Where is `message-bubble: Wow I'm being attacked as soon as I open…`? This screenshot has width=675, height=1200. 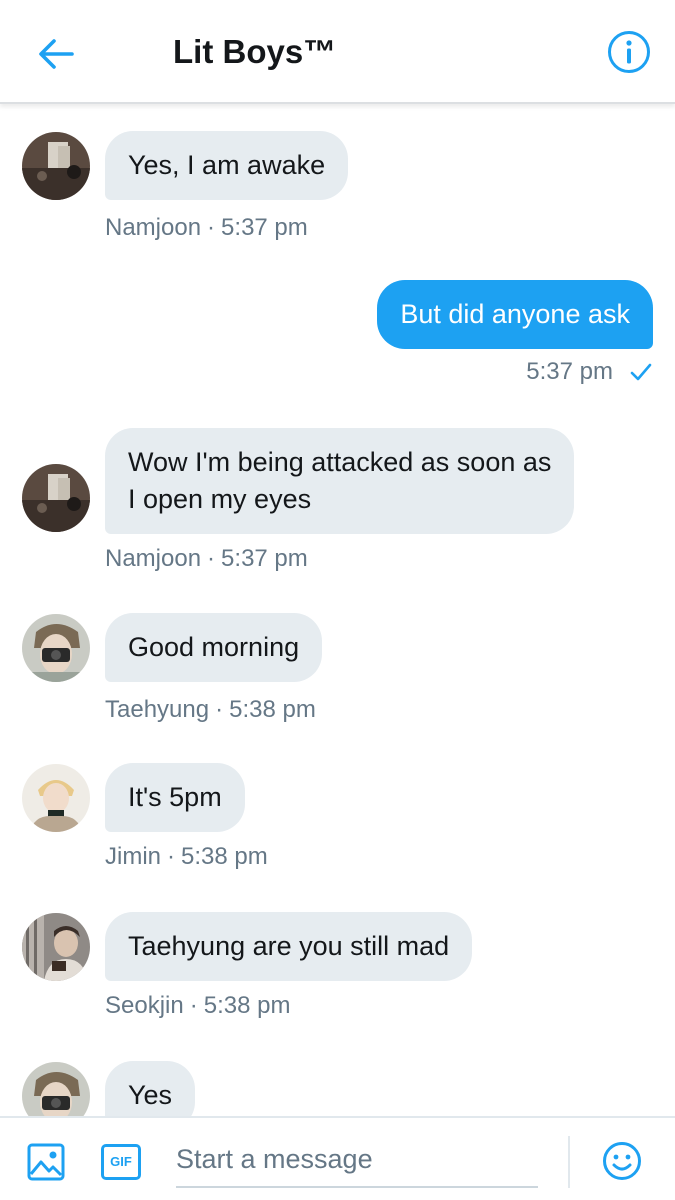 message-bubble: Wow I'm being attacked as soon as I open… is located at coordinates (340, 481).